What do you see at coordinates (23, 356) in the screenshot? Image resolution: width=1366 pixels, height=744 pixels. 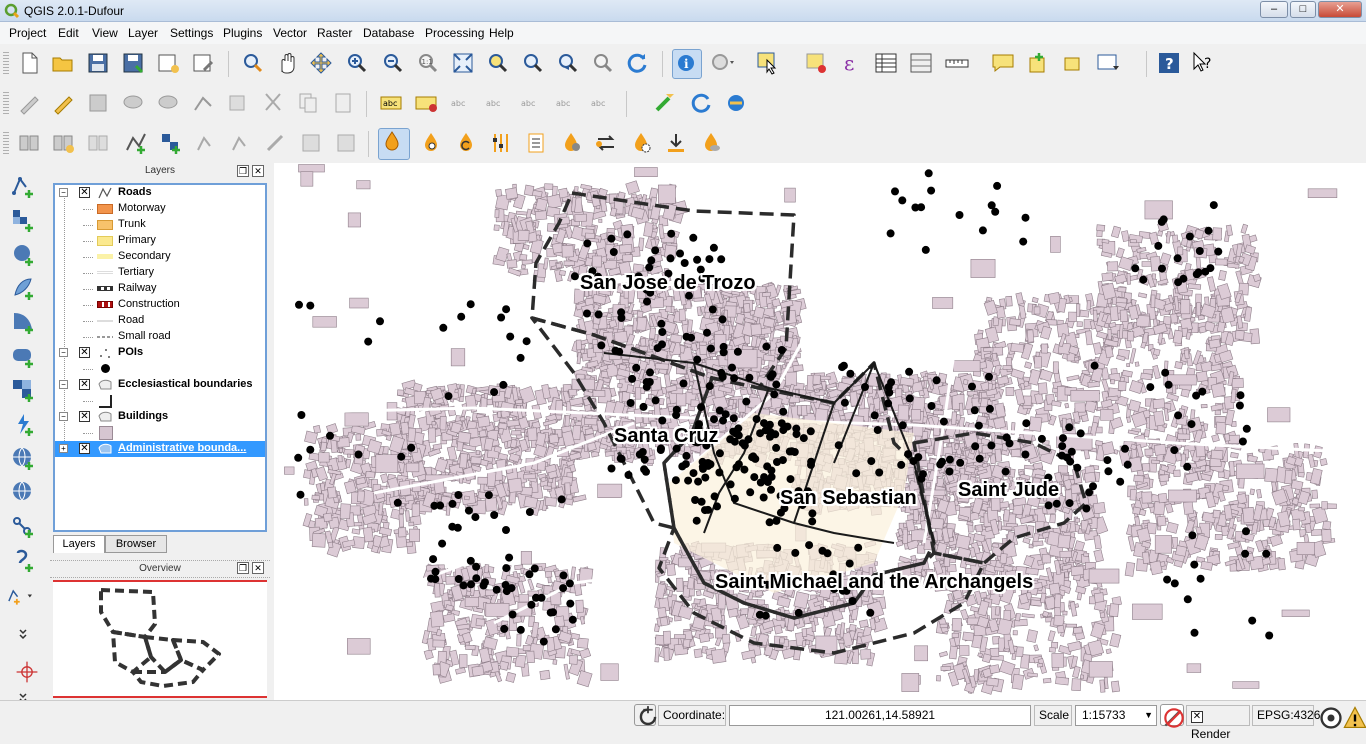 I see `add-oracle-layer-icon` at bounding box center [23, 356].